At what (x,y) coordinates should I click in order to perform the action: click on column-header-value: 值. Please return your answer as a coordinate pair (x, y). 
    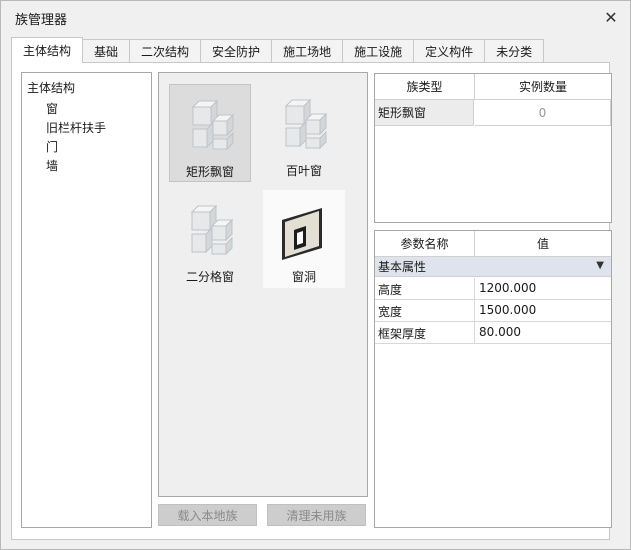
    Looking at the image, I should click on (543, 244).